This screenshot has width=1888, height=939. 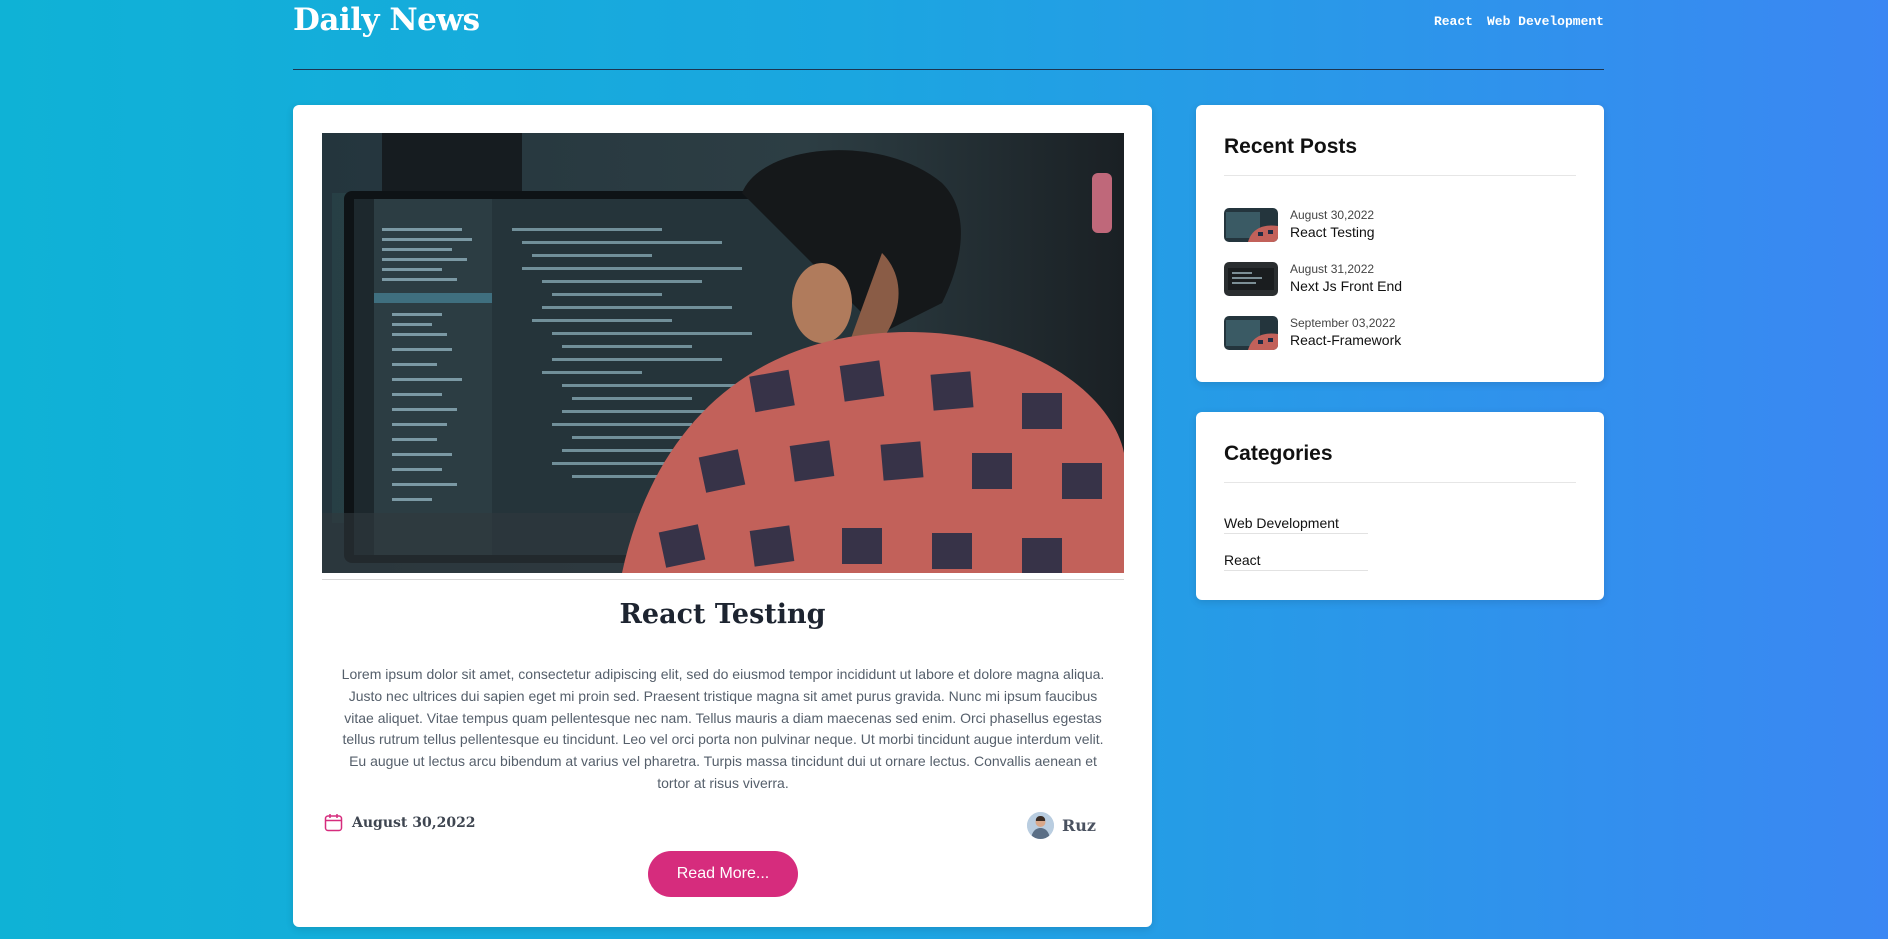 I want to click on recent-post-item: August 31,2022 Next Js Front End, so click(x=1313, y=278).